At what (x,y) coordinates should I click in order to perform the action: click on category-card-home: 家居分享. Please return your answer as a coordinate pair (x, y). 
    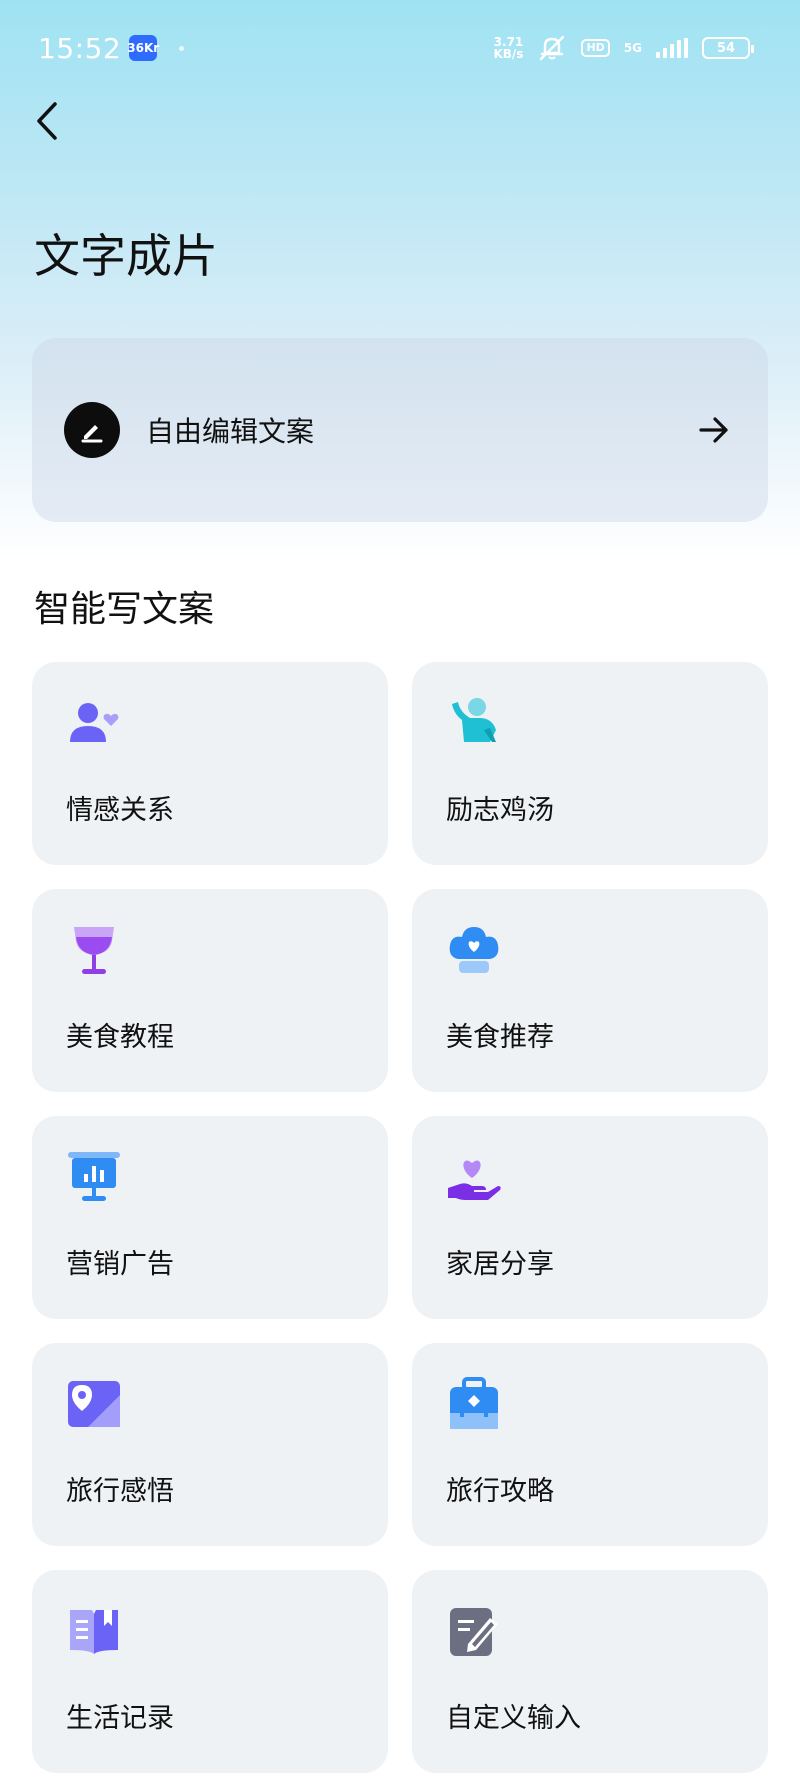
    Looking at the image, I should click on (590, 1217).